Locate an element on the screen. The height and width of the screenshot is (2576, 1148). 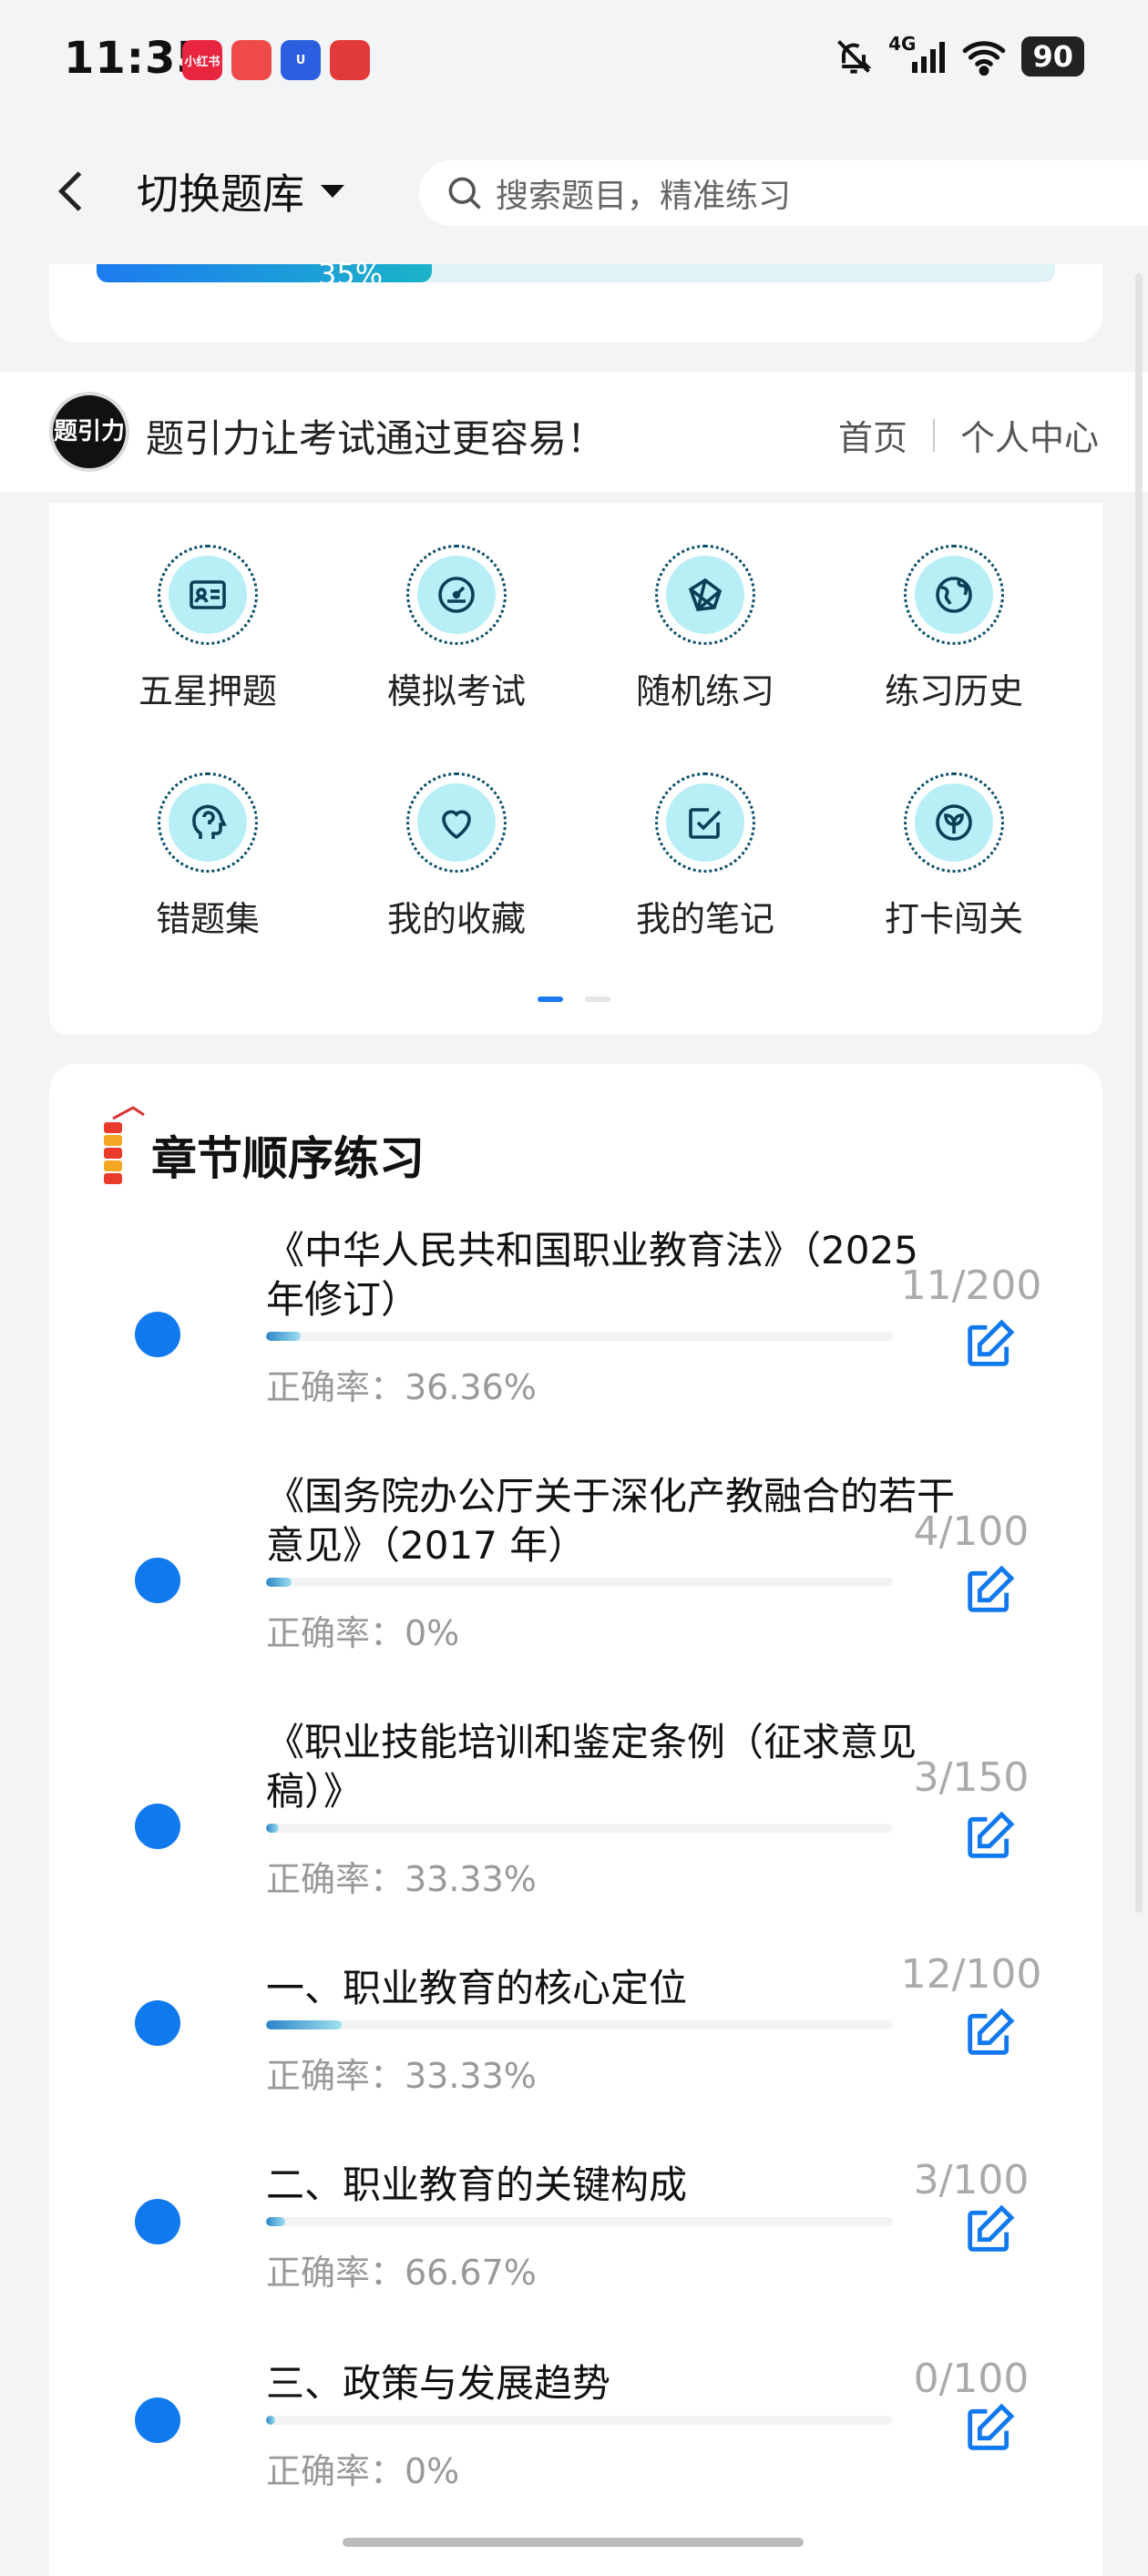
bell-muted-icon is located at coordinates (855, 57).